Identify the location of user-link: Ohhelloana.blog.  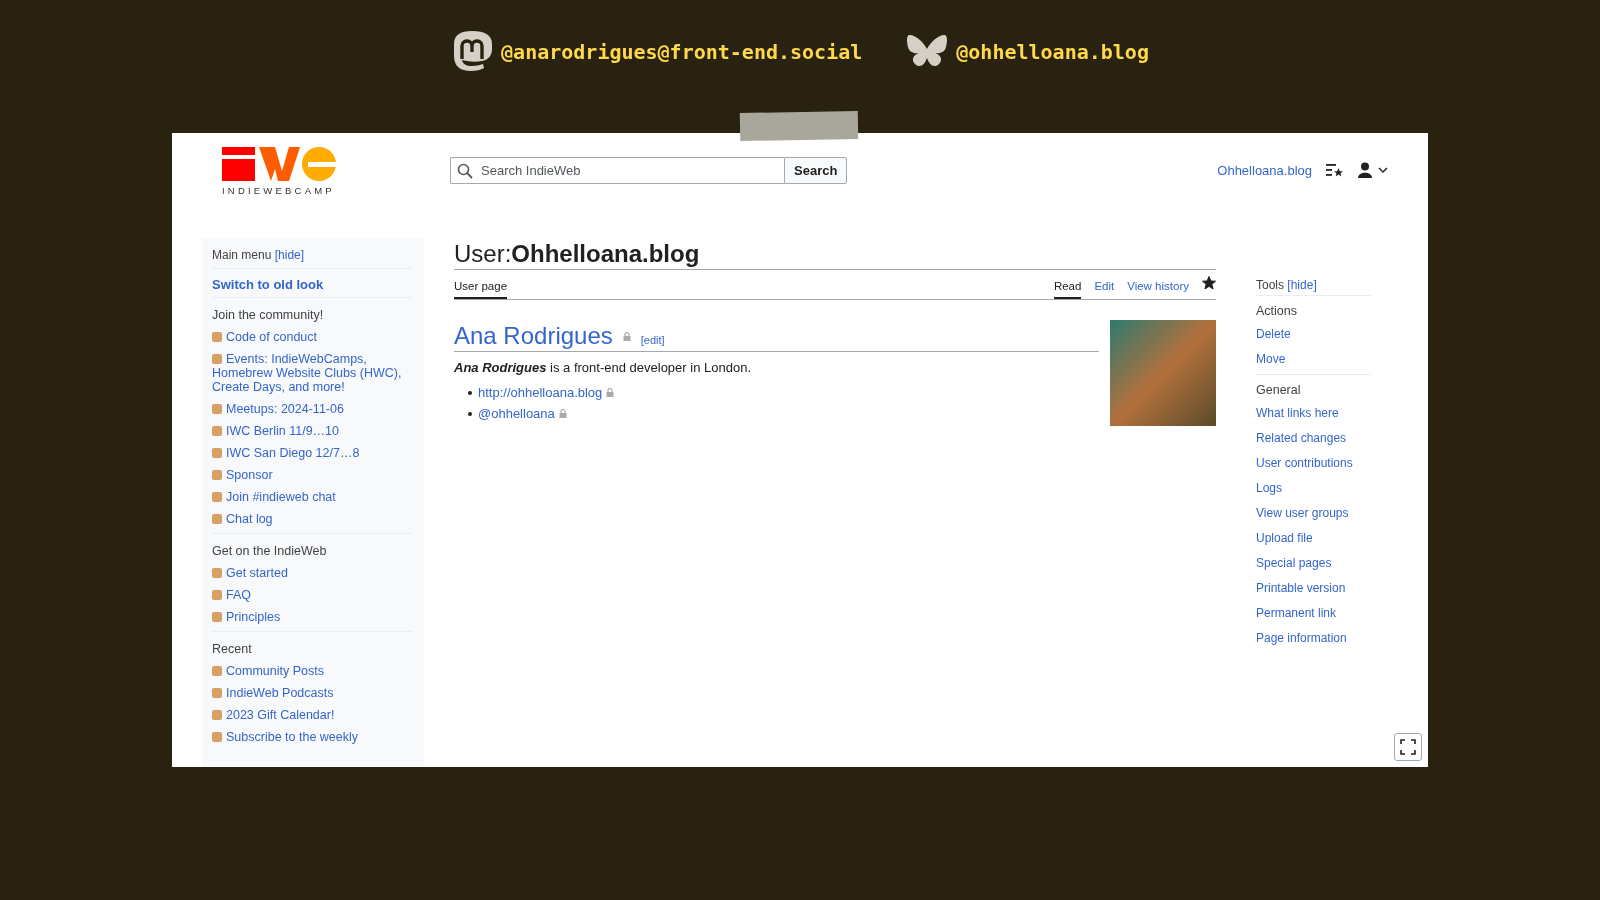
(1264, 170).